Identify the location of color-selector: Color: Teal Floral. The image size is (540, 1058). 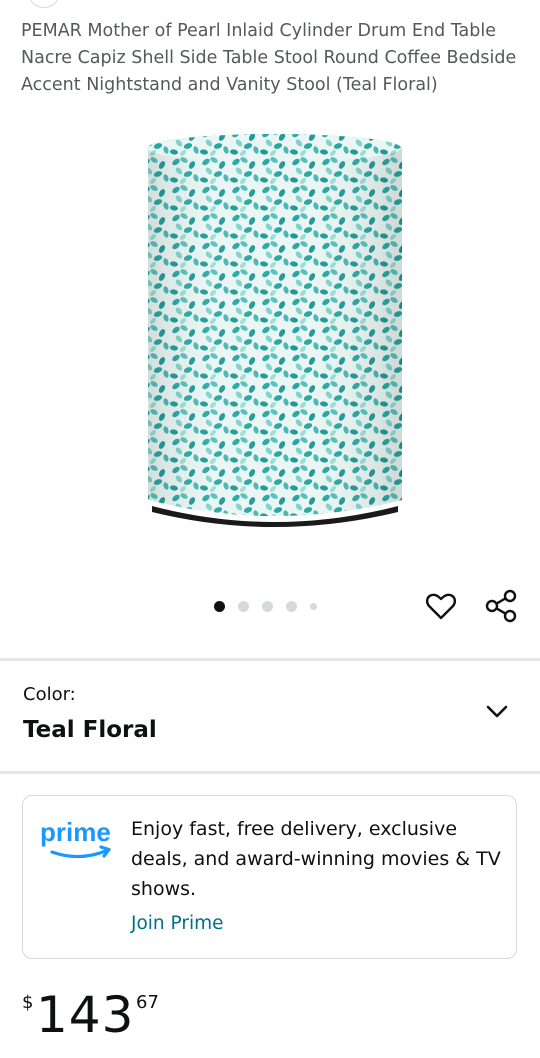
(270, 717).